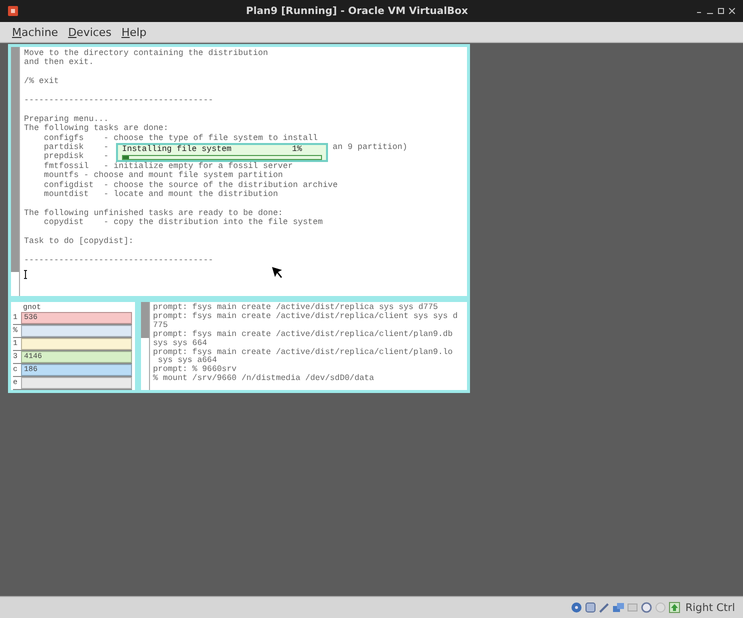 Image resolution: width=743 pixels, height=618 pixels. I want to click on disc-icon, so click(576, 607).